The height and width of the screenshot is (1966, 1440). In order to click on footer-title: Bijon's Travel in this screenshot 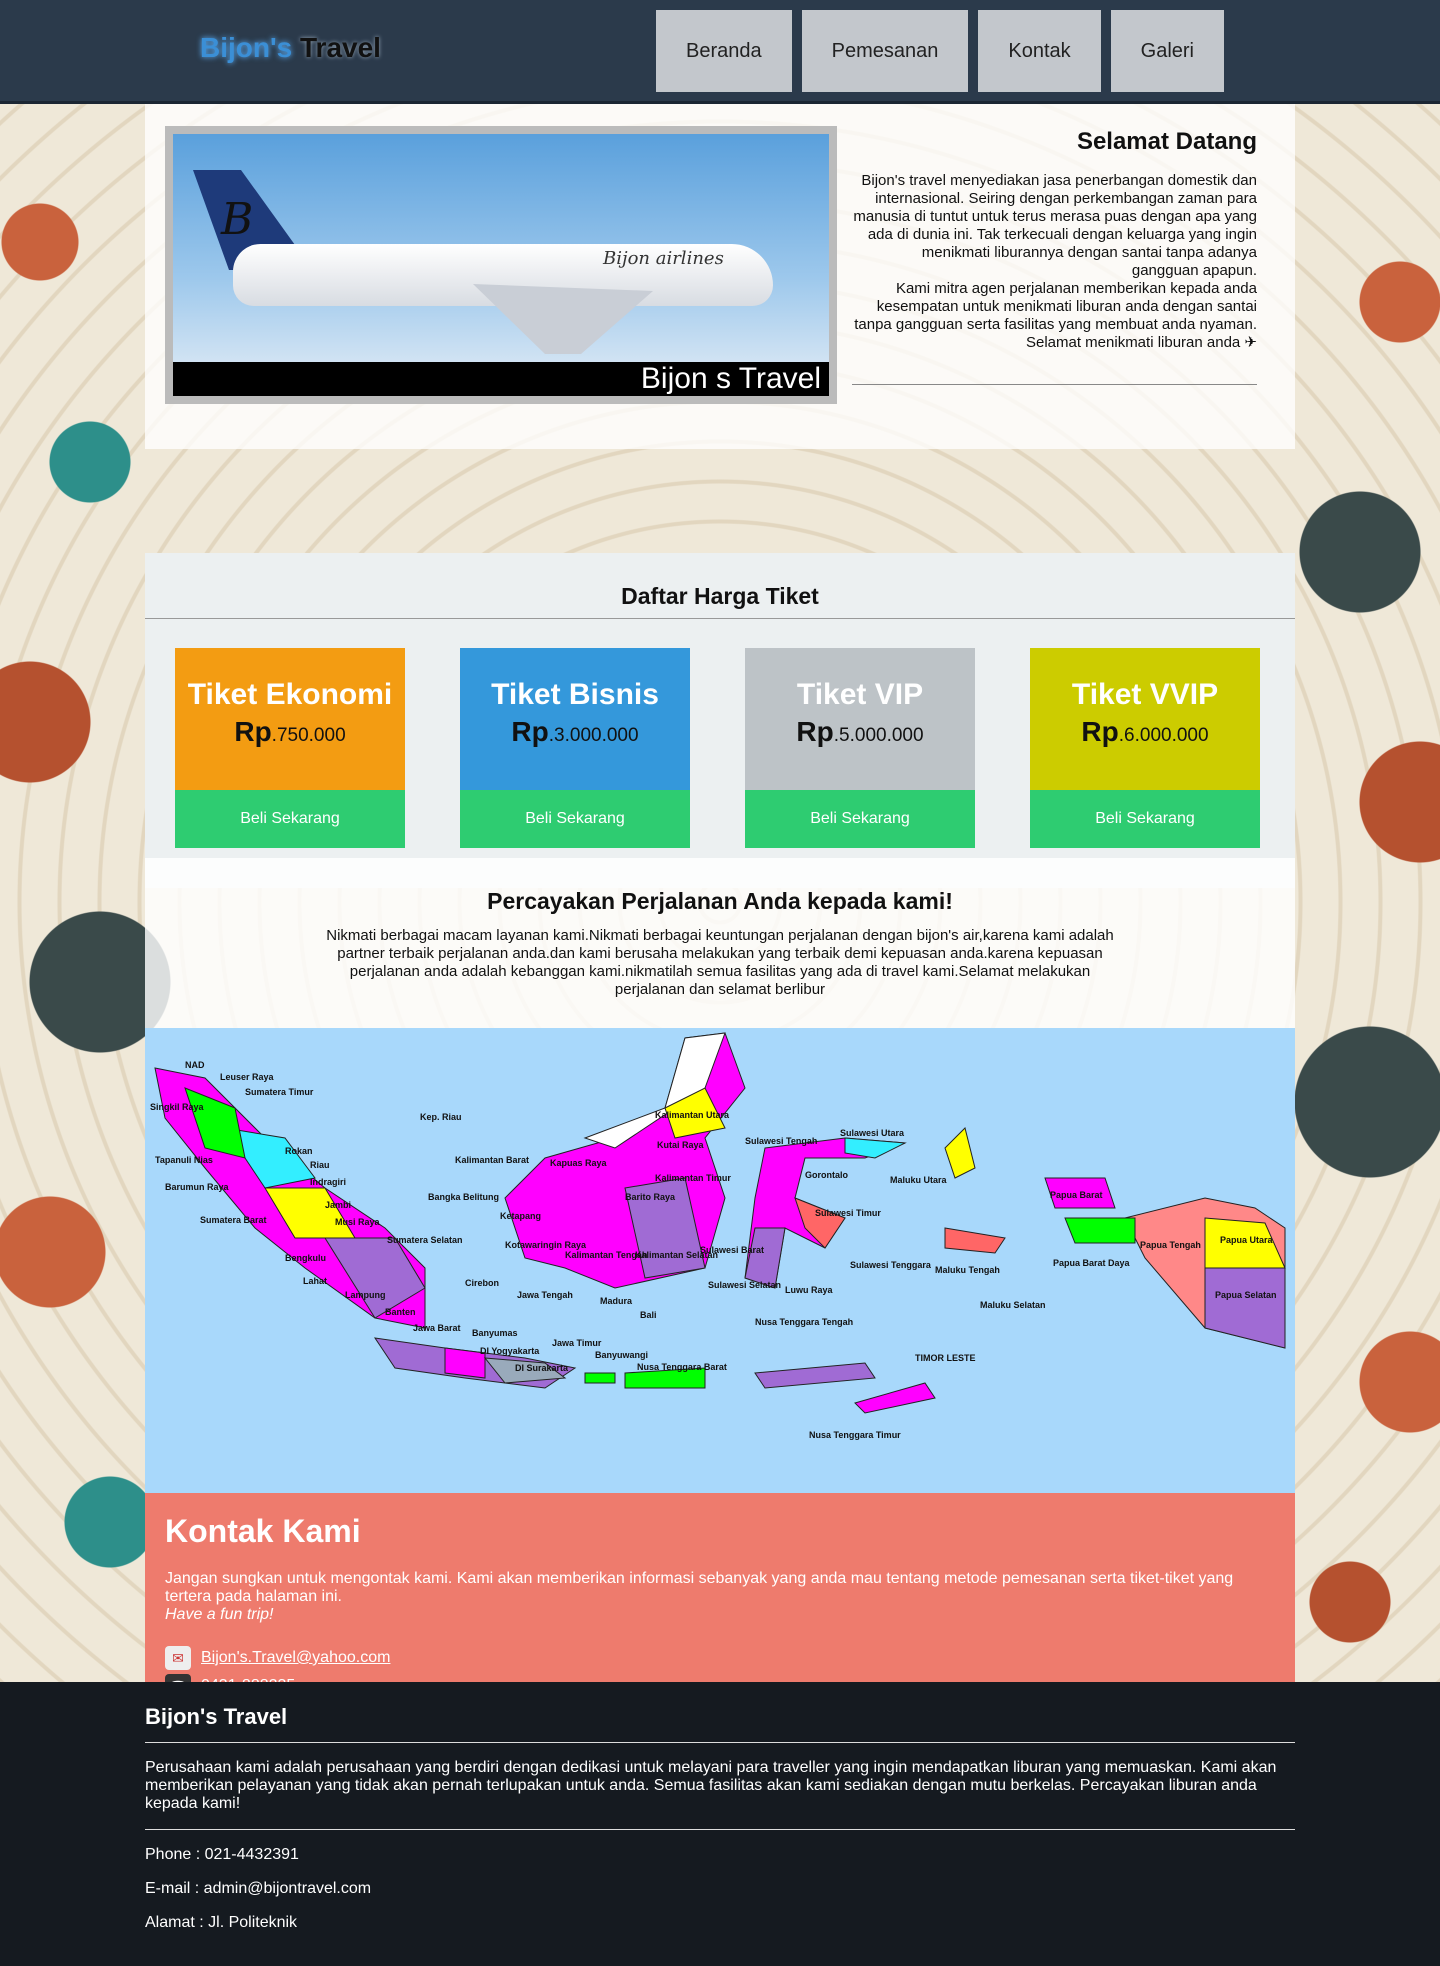, I will do `click(720, 1723)`.